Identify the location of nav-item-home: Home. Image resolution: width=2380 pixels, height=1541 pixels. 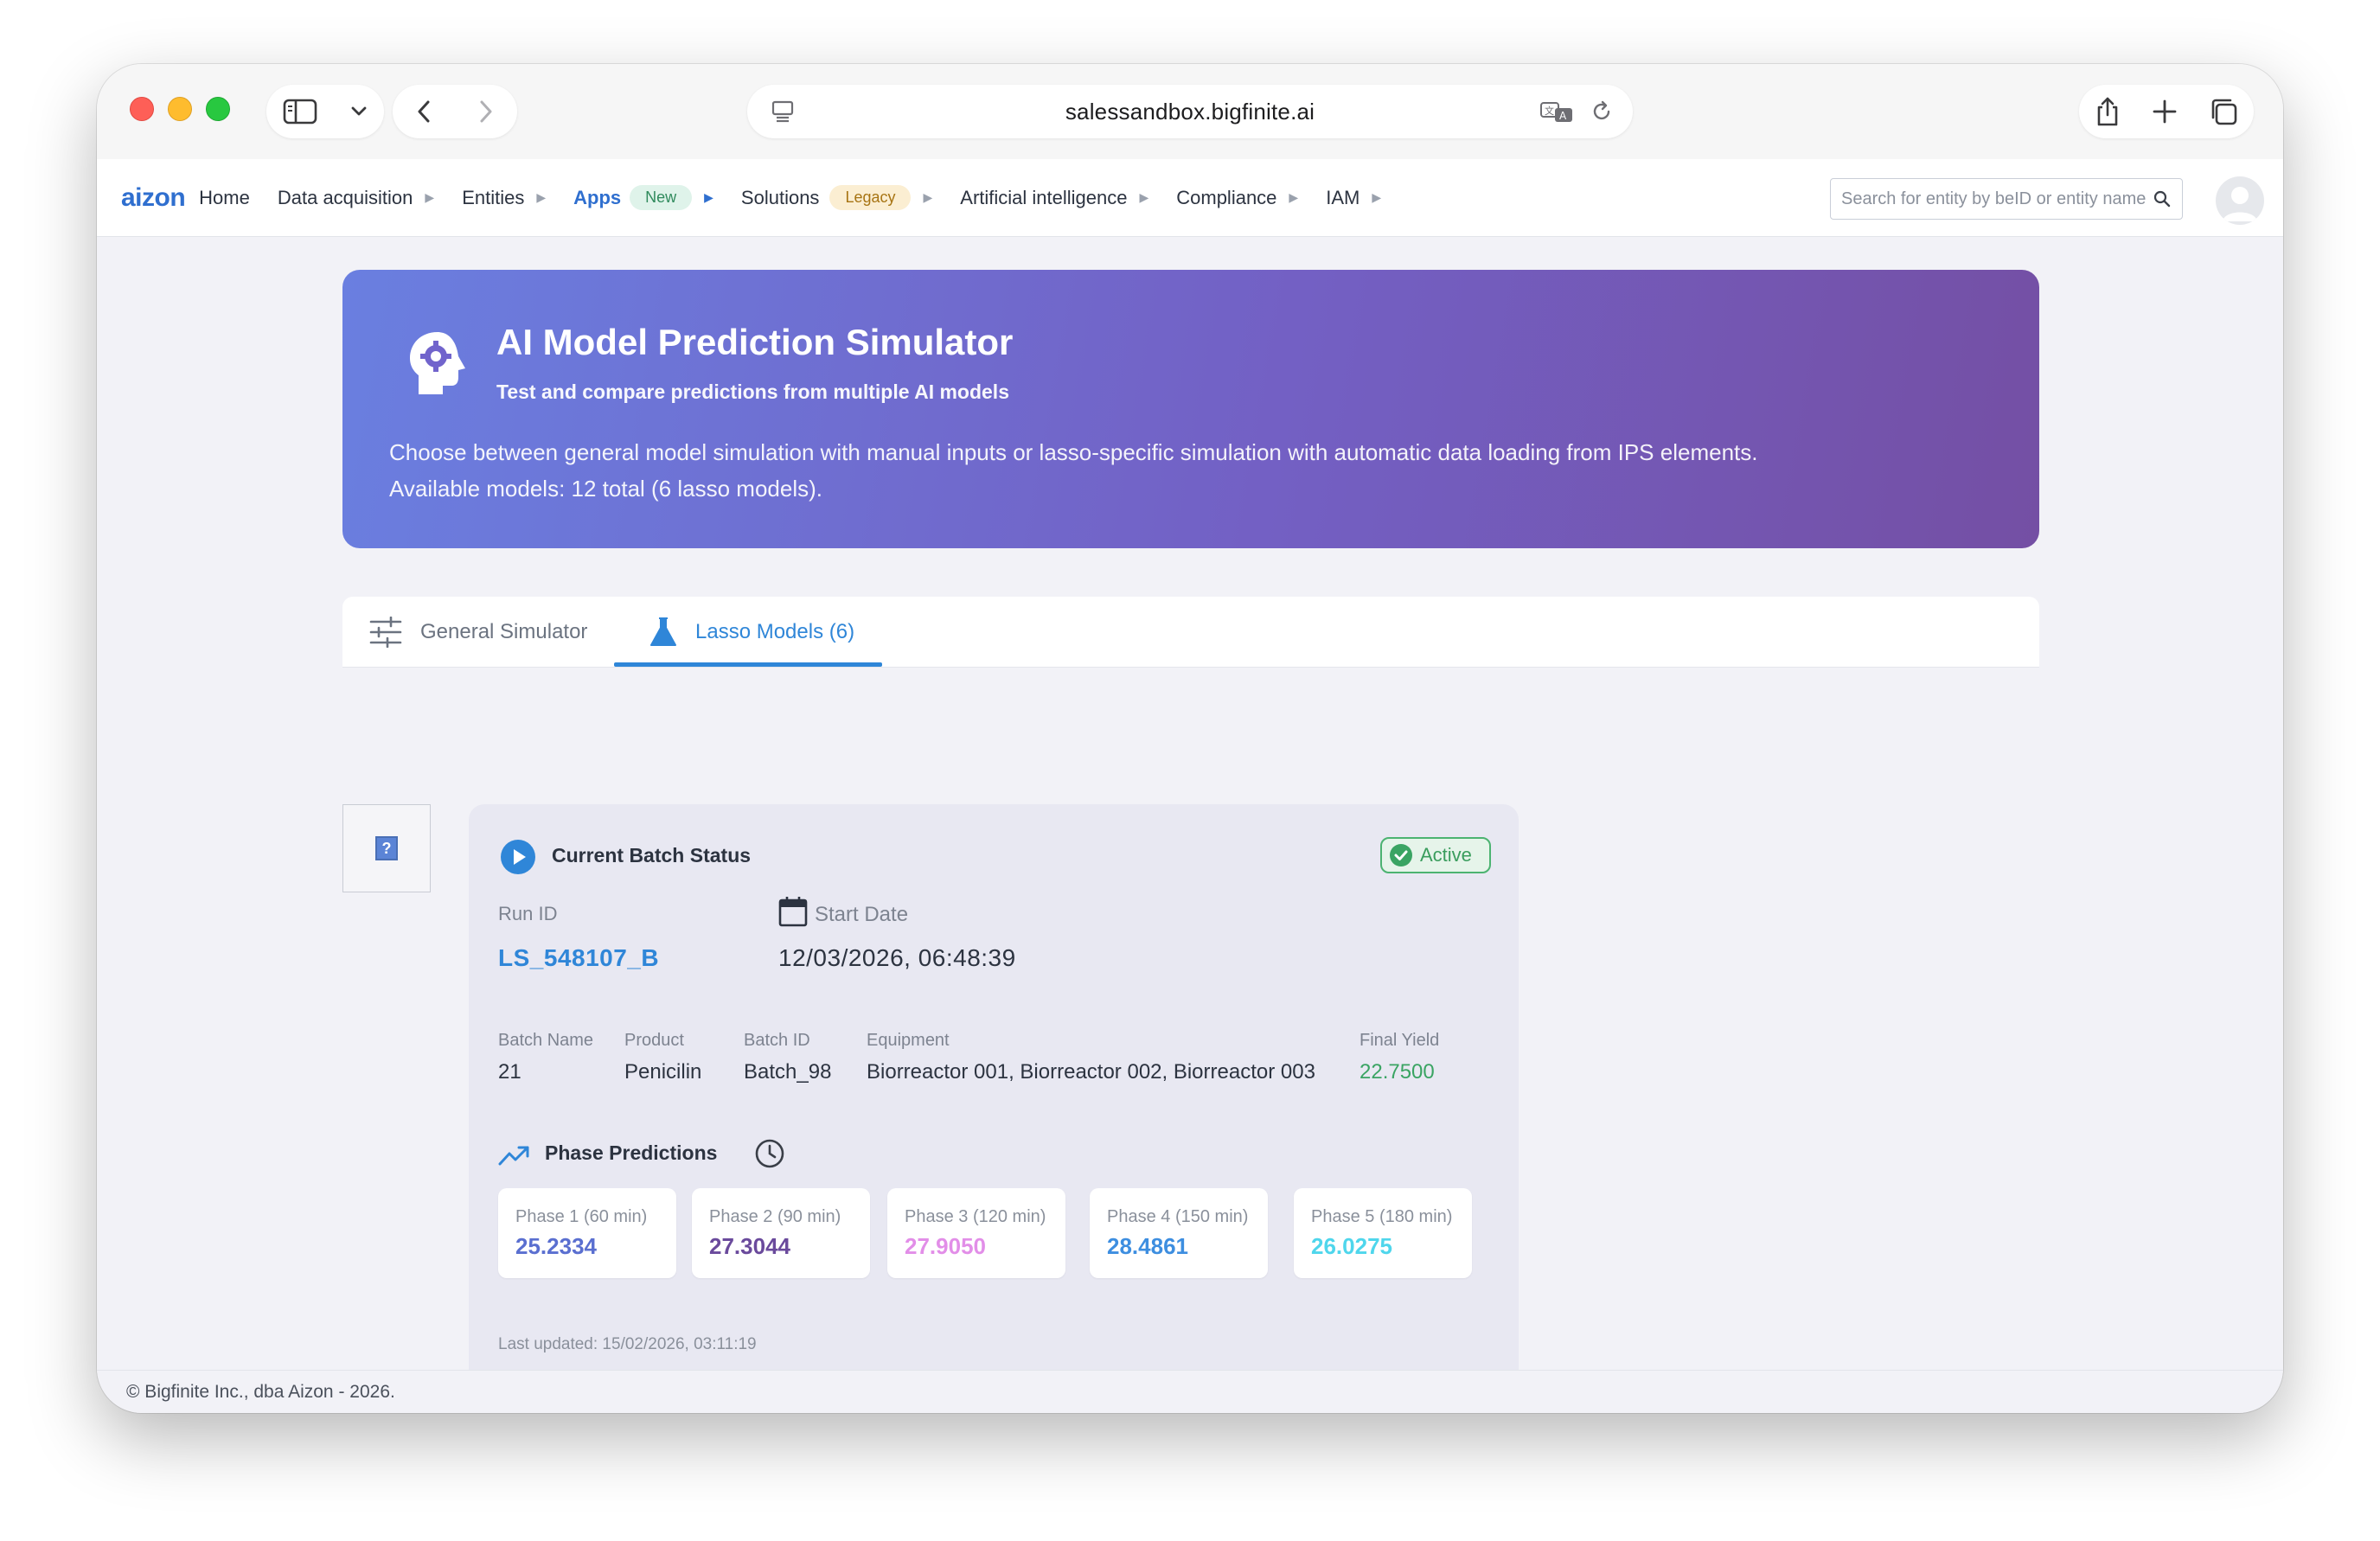
(224, 198).